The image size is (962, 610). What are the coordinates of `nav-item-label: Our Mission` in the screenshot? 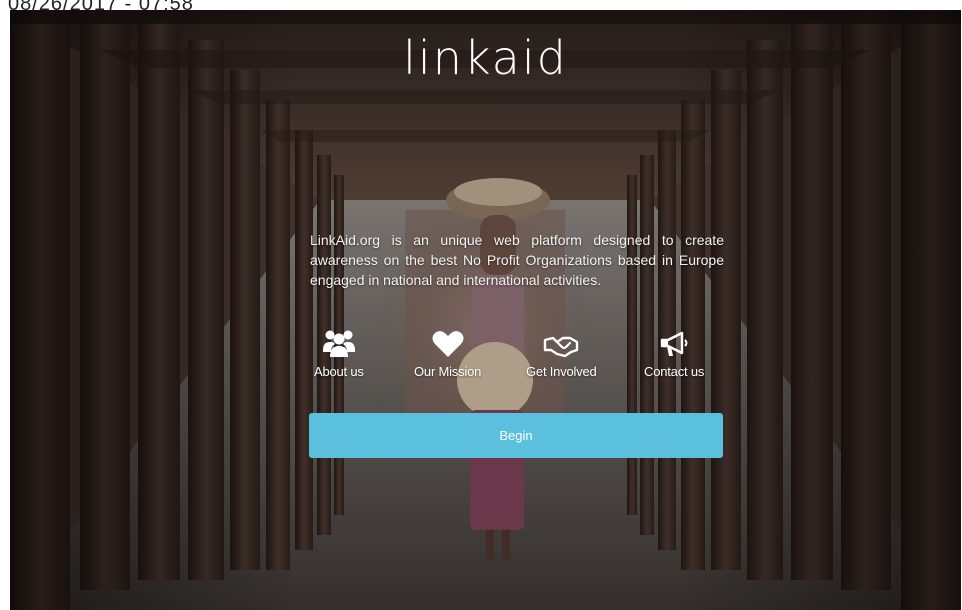 It's located at (448, 371).